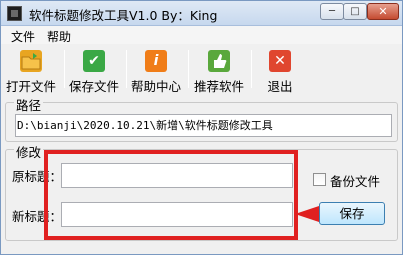  Describe the element at coordinates (59, 36) in the screenshot. I see `menu-help: 帮助` at that location.